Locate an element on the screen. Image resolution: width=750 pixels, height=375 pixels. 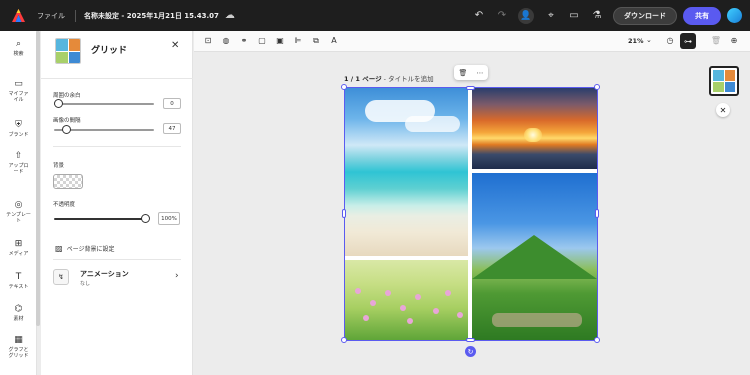
animation-icon: ↯ is located at coordinates (61, 277).